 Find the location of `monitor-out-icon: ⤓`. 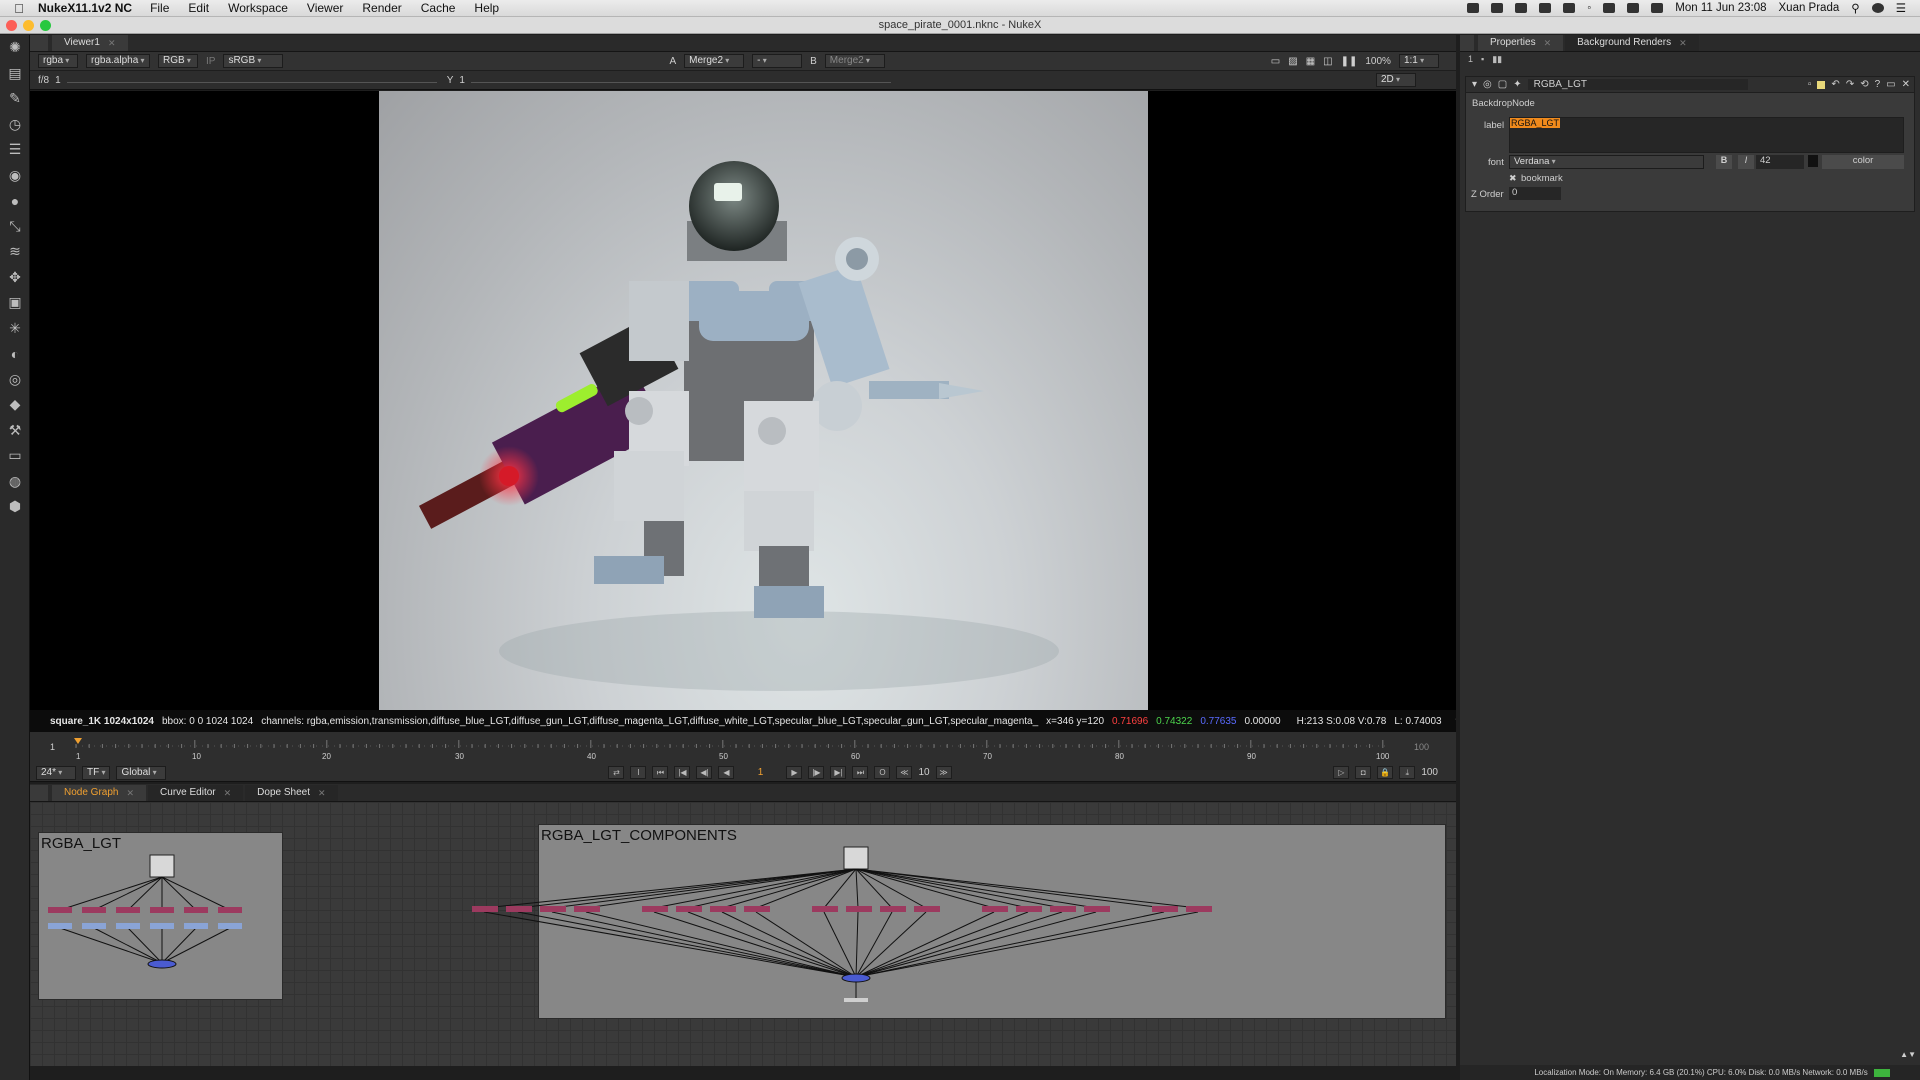

monitor-out-icon: ⤓ is located at coordinates (1407, 772).